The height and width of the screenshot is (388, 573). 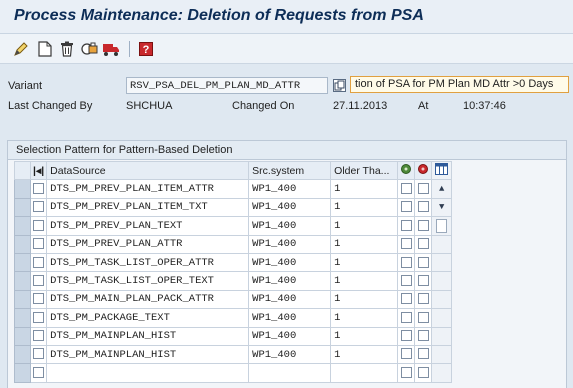 What do you see at coordinates (442, 226) in the screenshot?
I see `scrollbar-thumb` at bounding box center [442, 226].